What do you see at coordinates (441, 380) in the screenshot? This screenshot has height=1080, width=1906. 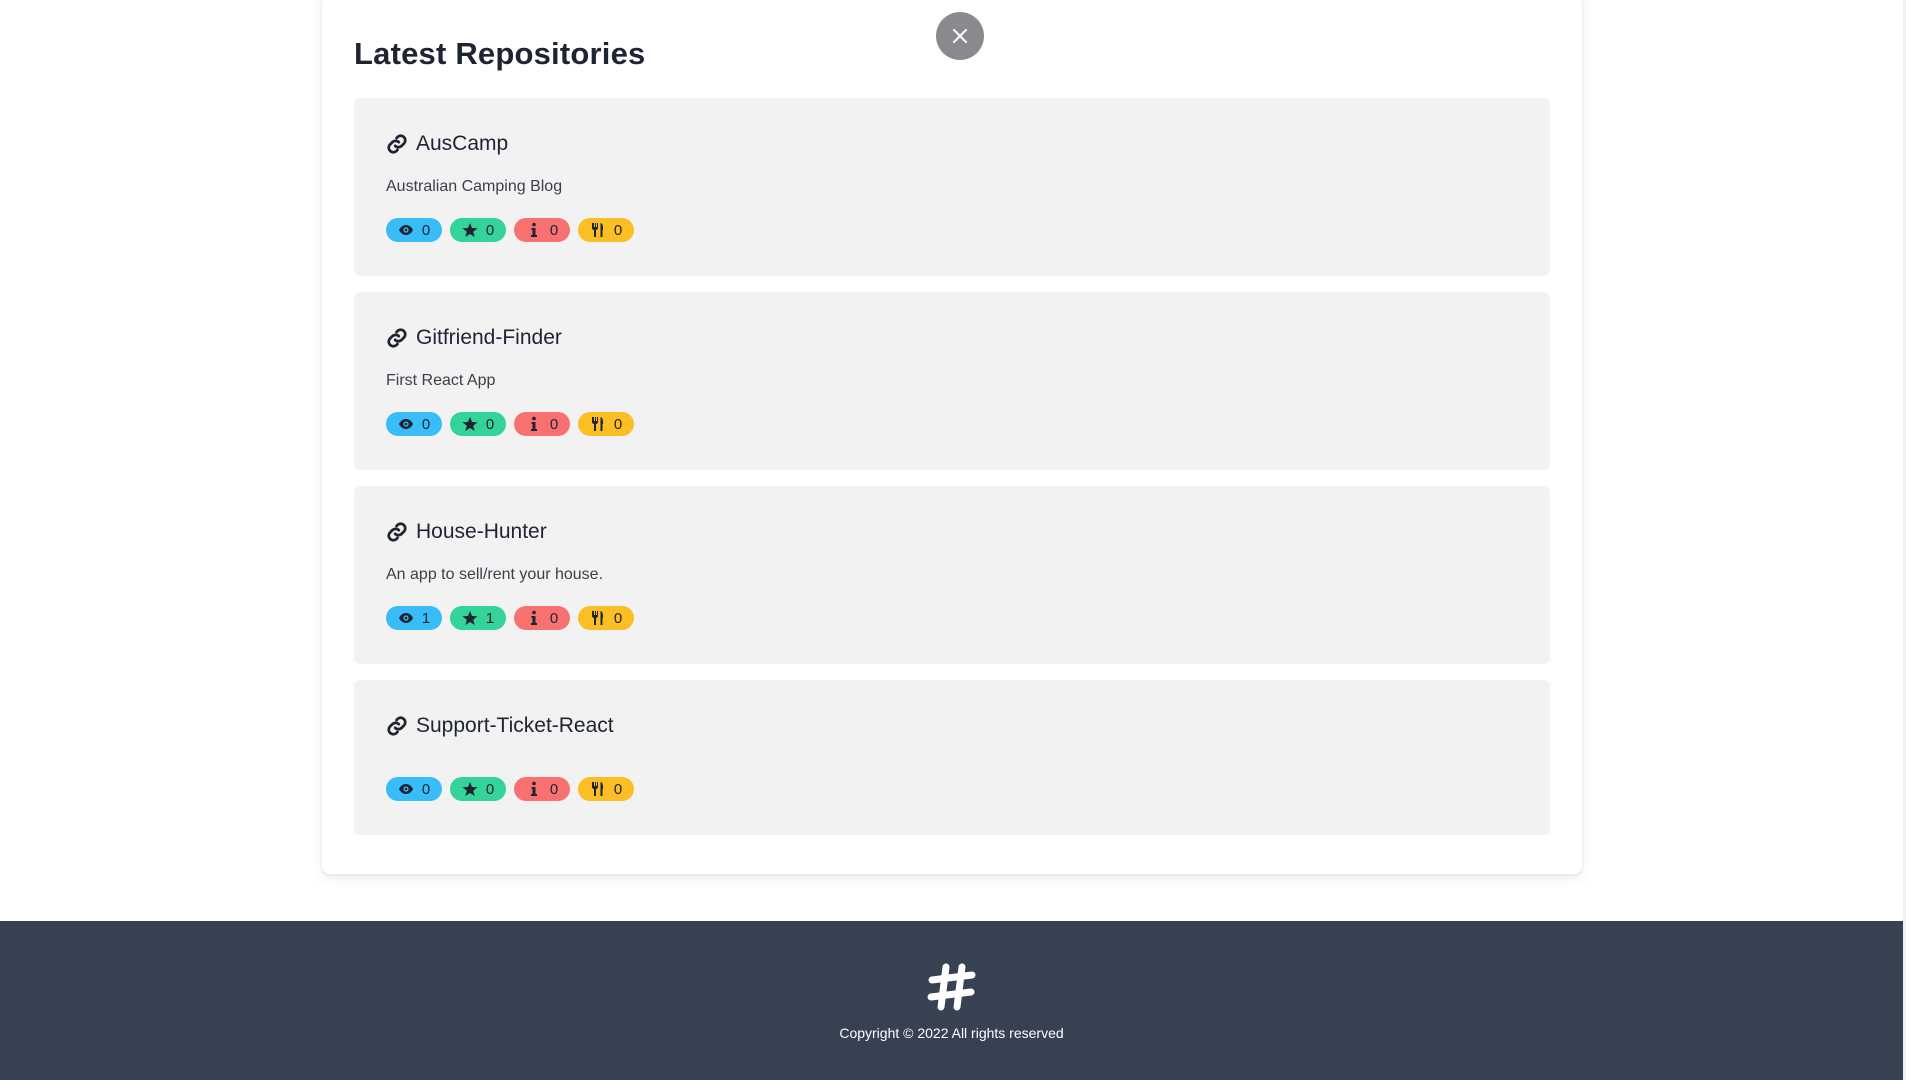 I see `repo-description: First React App` at bounding box center [441, 380].